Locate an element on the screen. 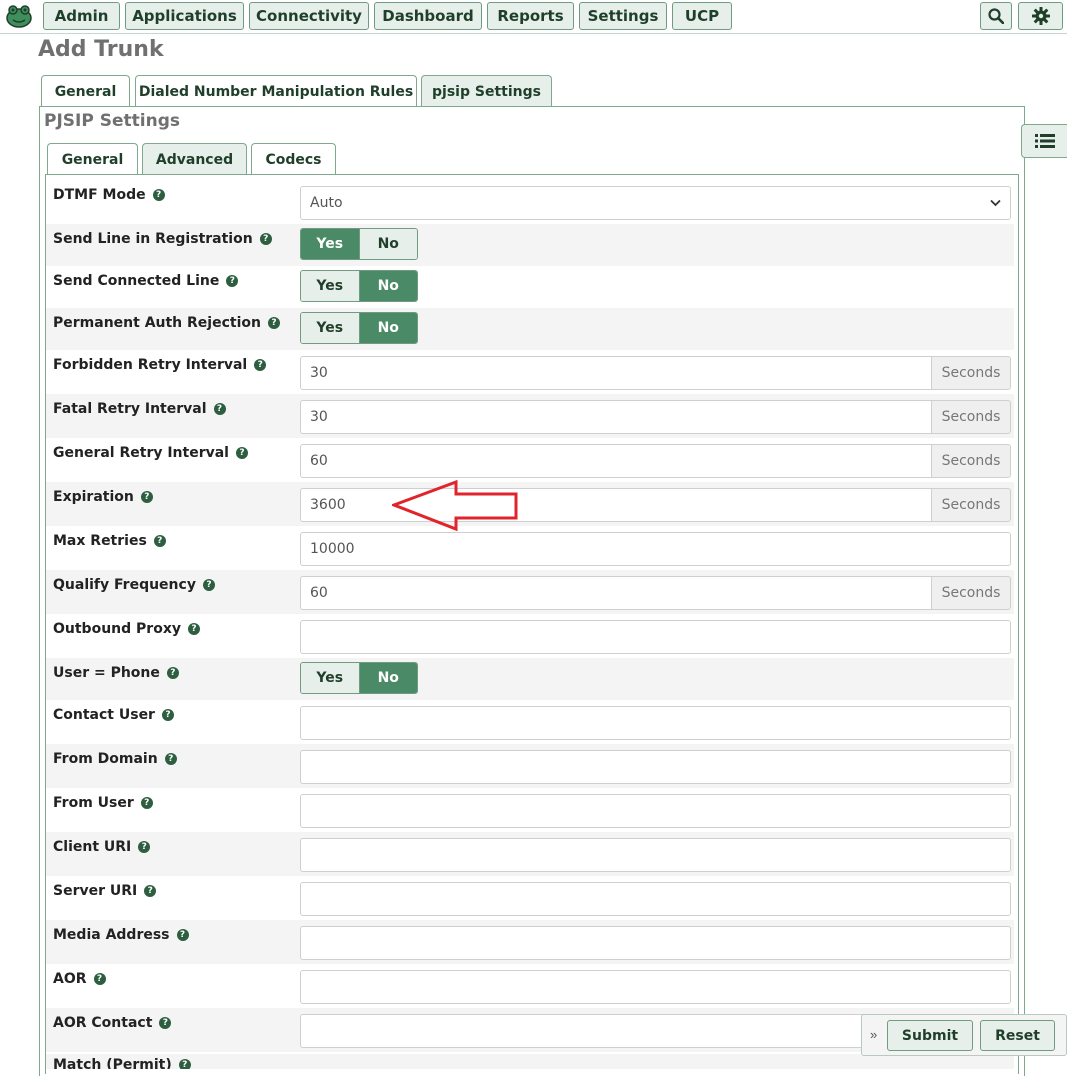 The height and width of the screenshot is (1076, 1067). from-user-input is located at coordinates (655, 811).